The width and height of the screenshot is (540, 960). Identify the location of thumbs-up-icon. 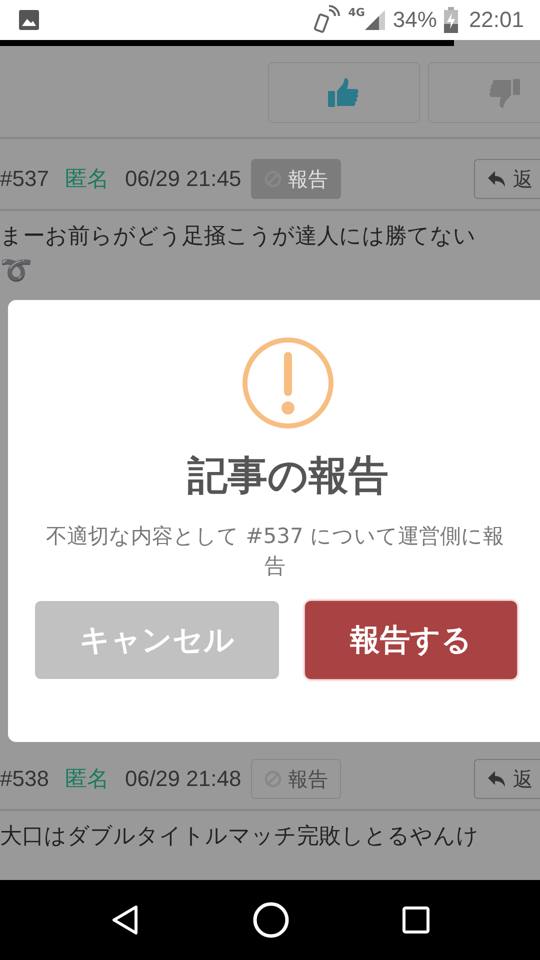
(344, 93).